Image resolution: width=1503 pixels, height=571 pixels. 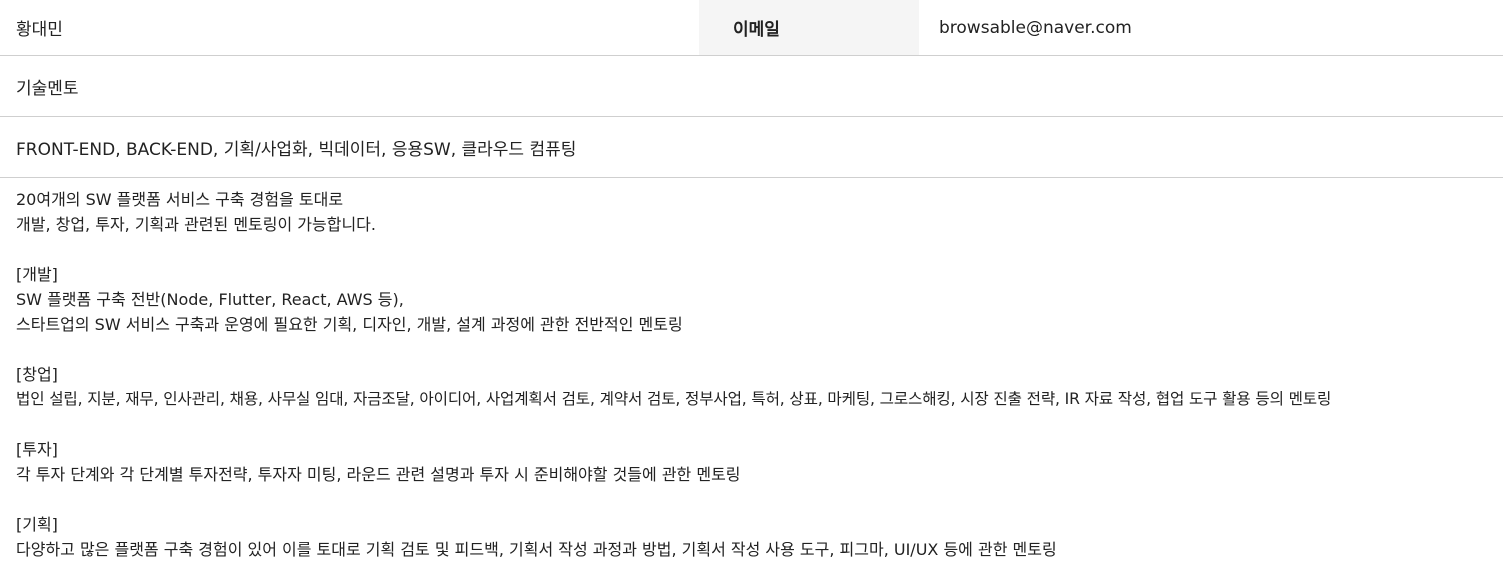 What do you see at coordinates (37, 449) in the screenshot?
I see `invest-heading: [투자]` at bounding box center [37, 449].